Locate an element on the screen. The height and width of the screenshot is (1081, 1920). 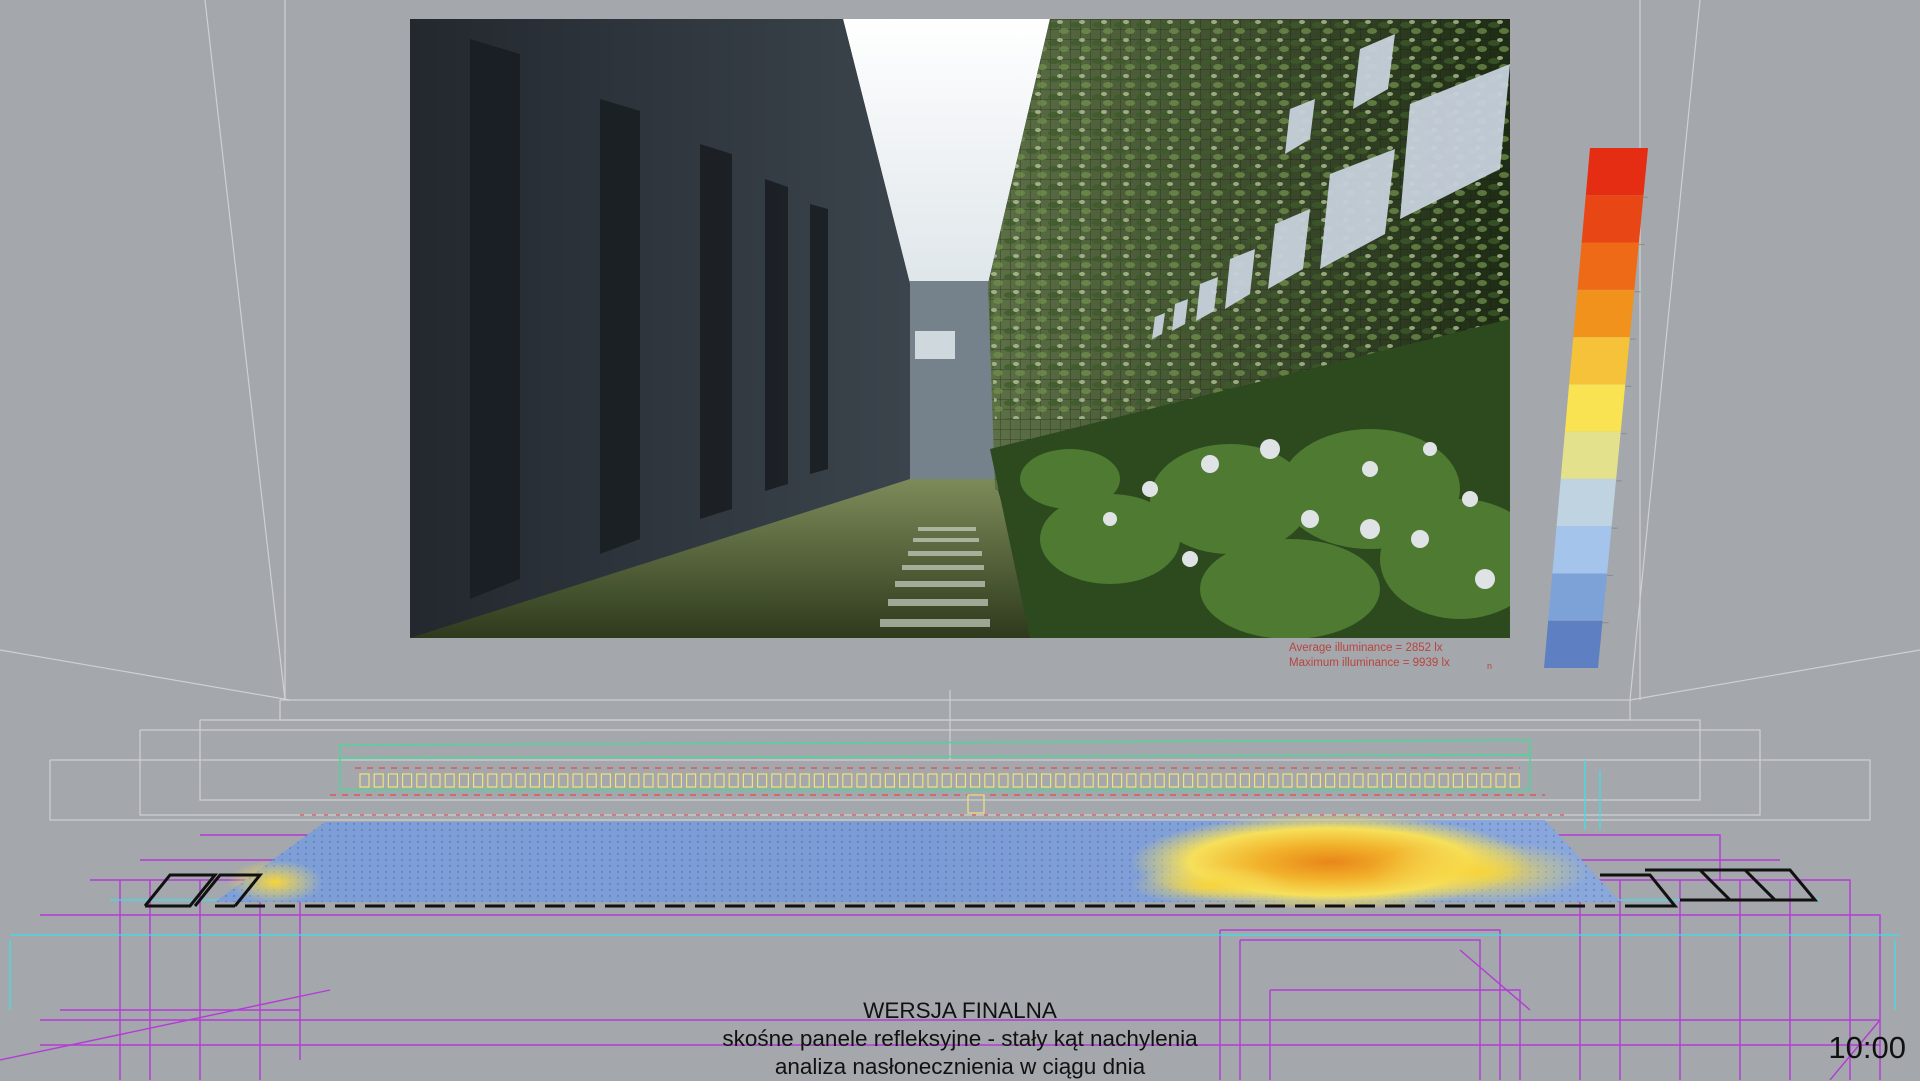
illuminance-floor is located at coordinates (917, 862).